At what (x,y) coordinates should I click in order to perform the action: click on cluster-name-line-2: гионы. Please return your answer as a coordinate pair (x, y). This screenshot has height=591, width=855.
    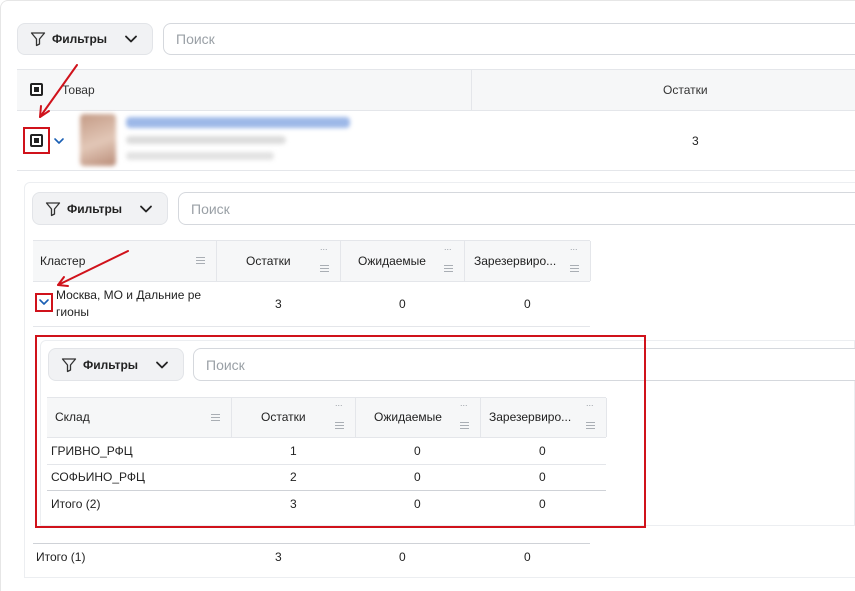
    Looking at the image, I should click on (73, 312).